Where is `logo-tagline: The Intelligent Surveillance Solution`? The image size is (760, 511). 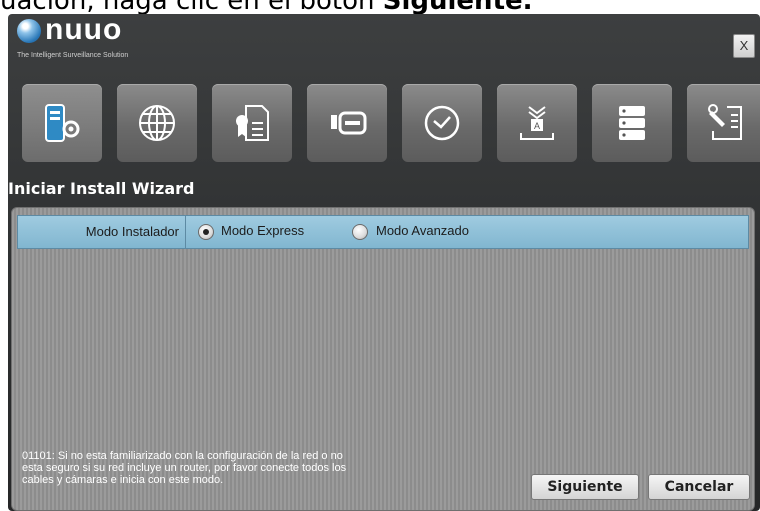 logo-tagline: The Intelligent Surveillance Solution is located at coordinates (73, 55).